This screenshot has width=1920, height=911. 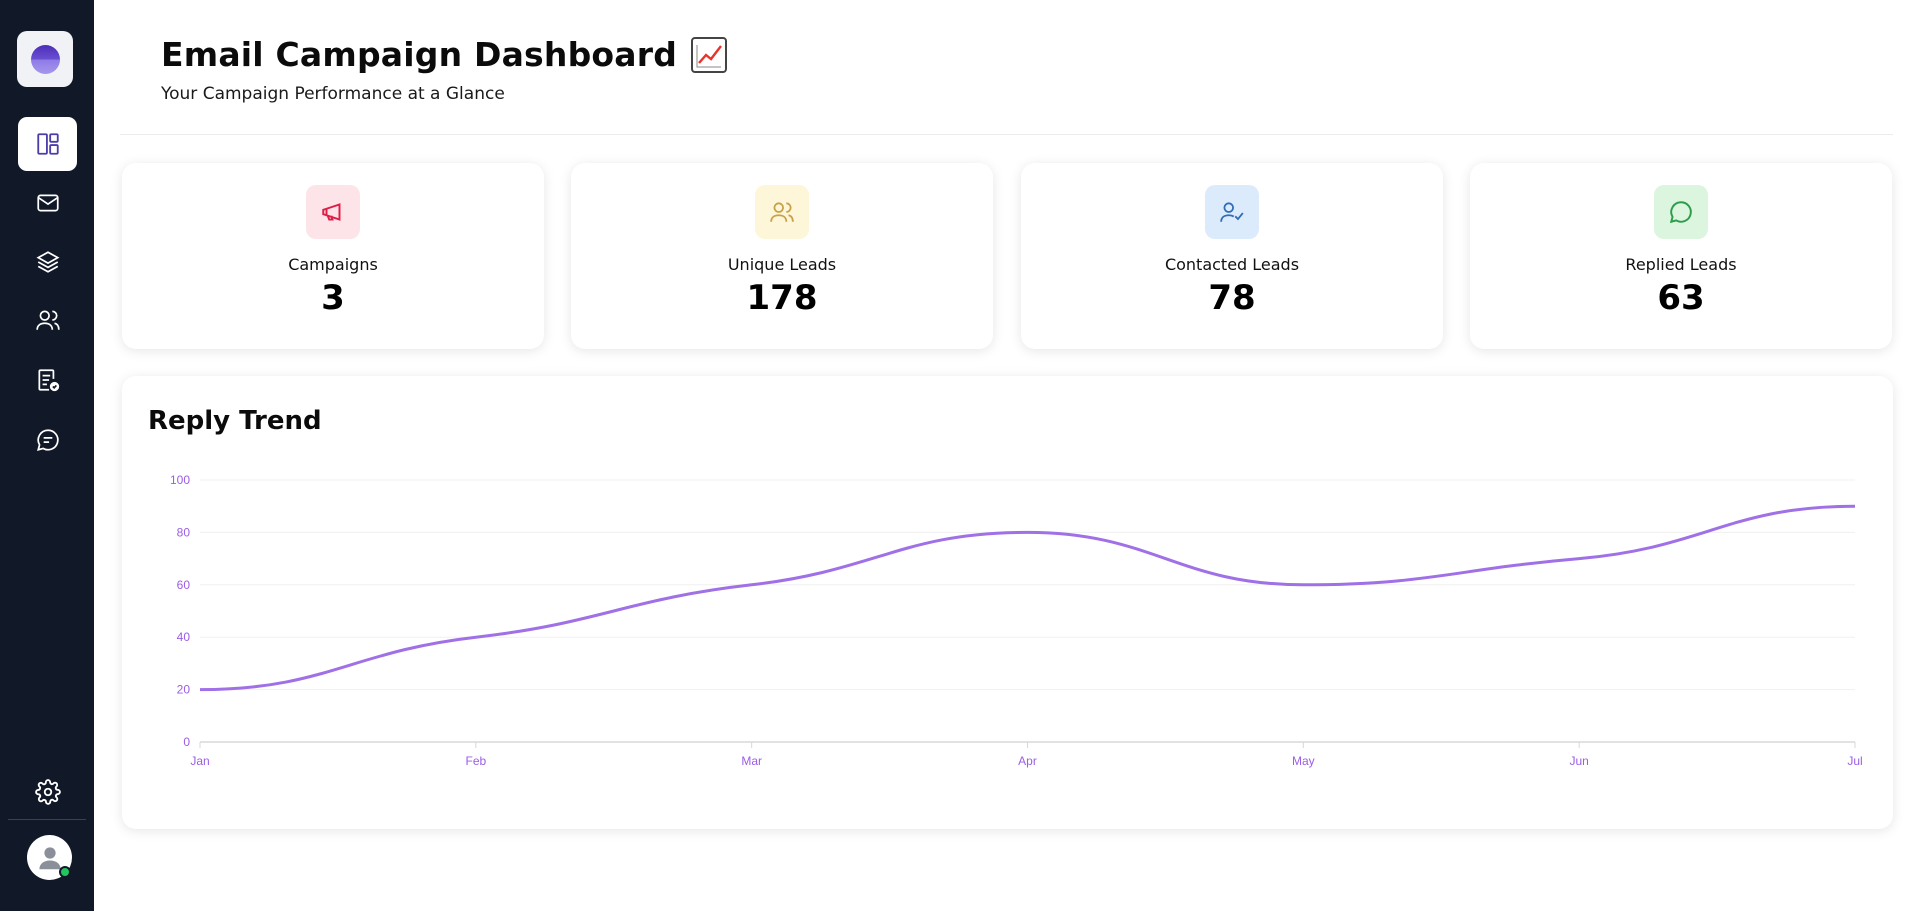 I want to click on chart-increasing-icon, so click(x=709, y=54).